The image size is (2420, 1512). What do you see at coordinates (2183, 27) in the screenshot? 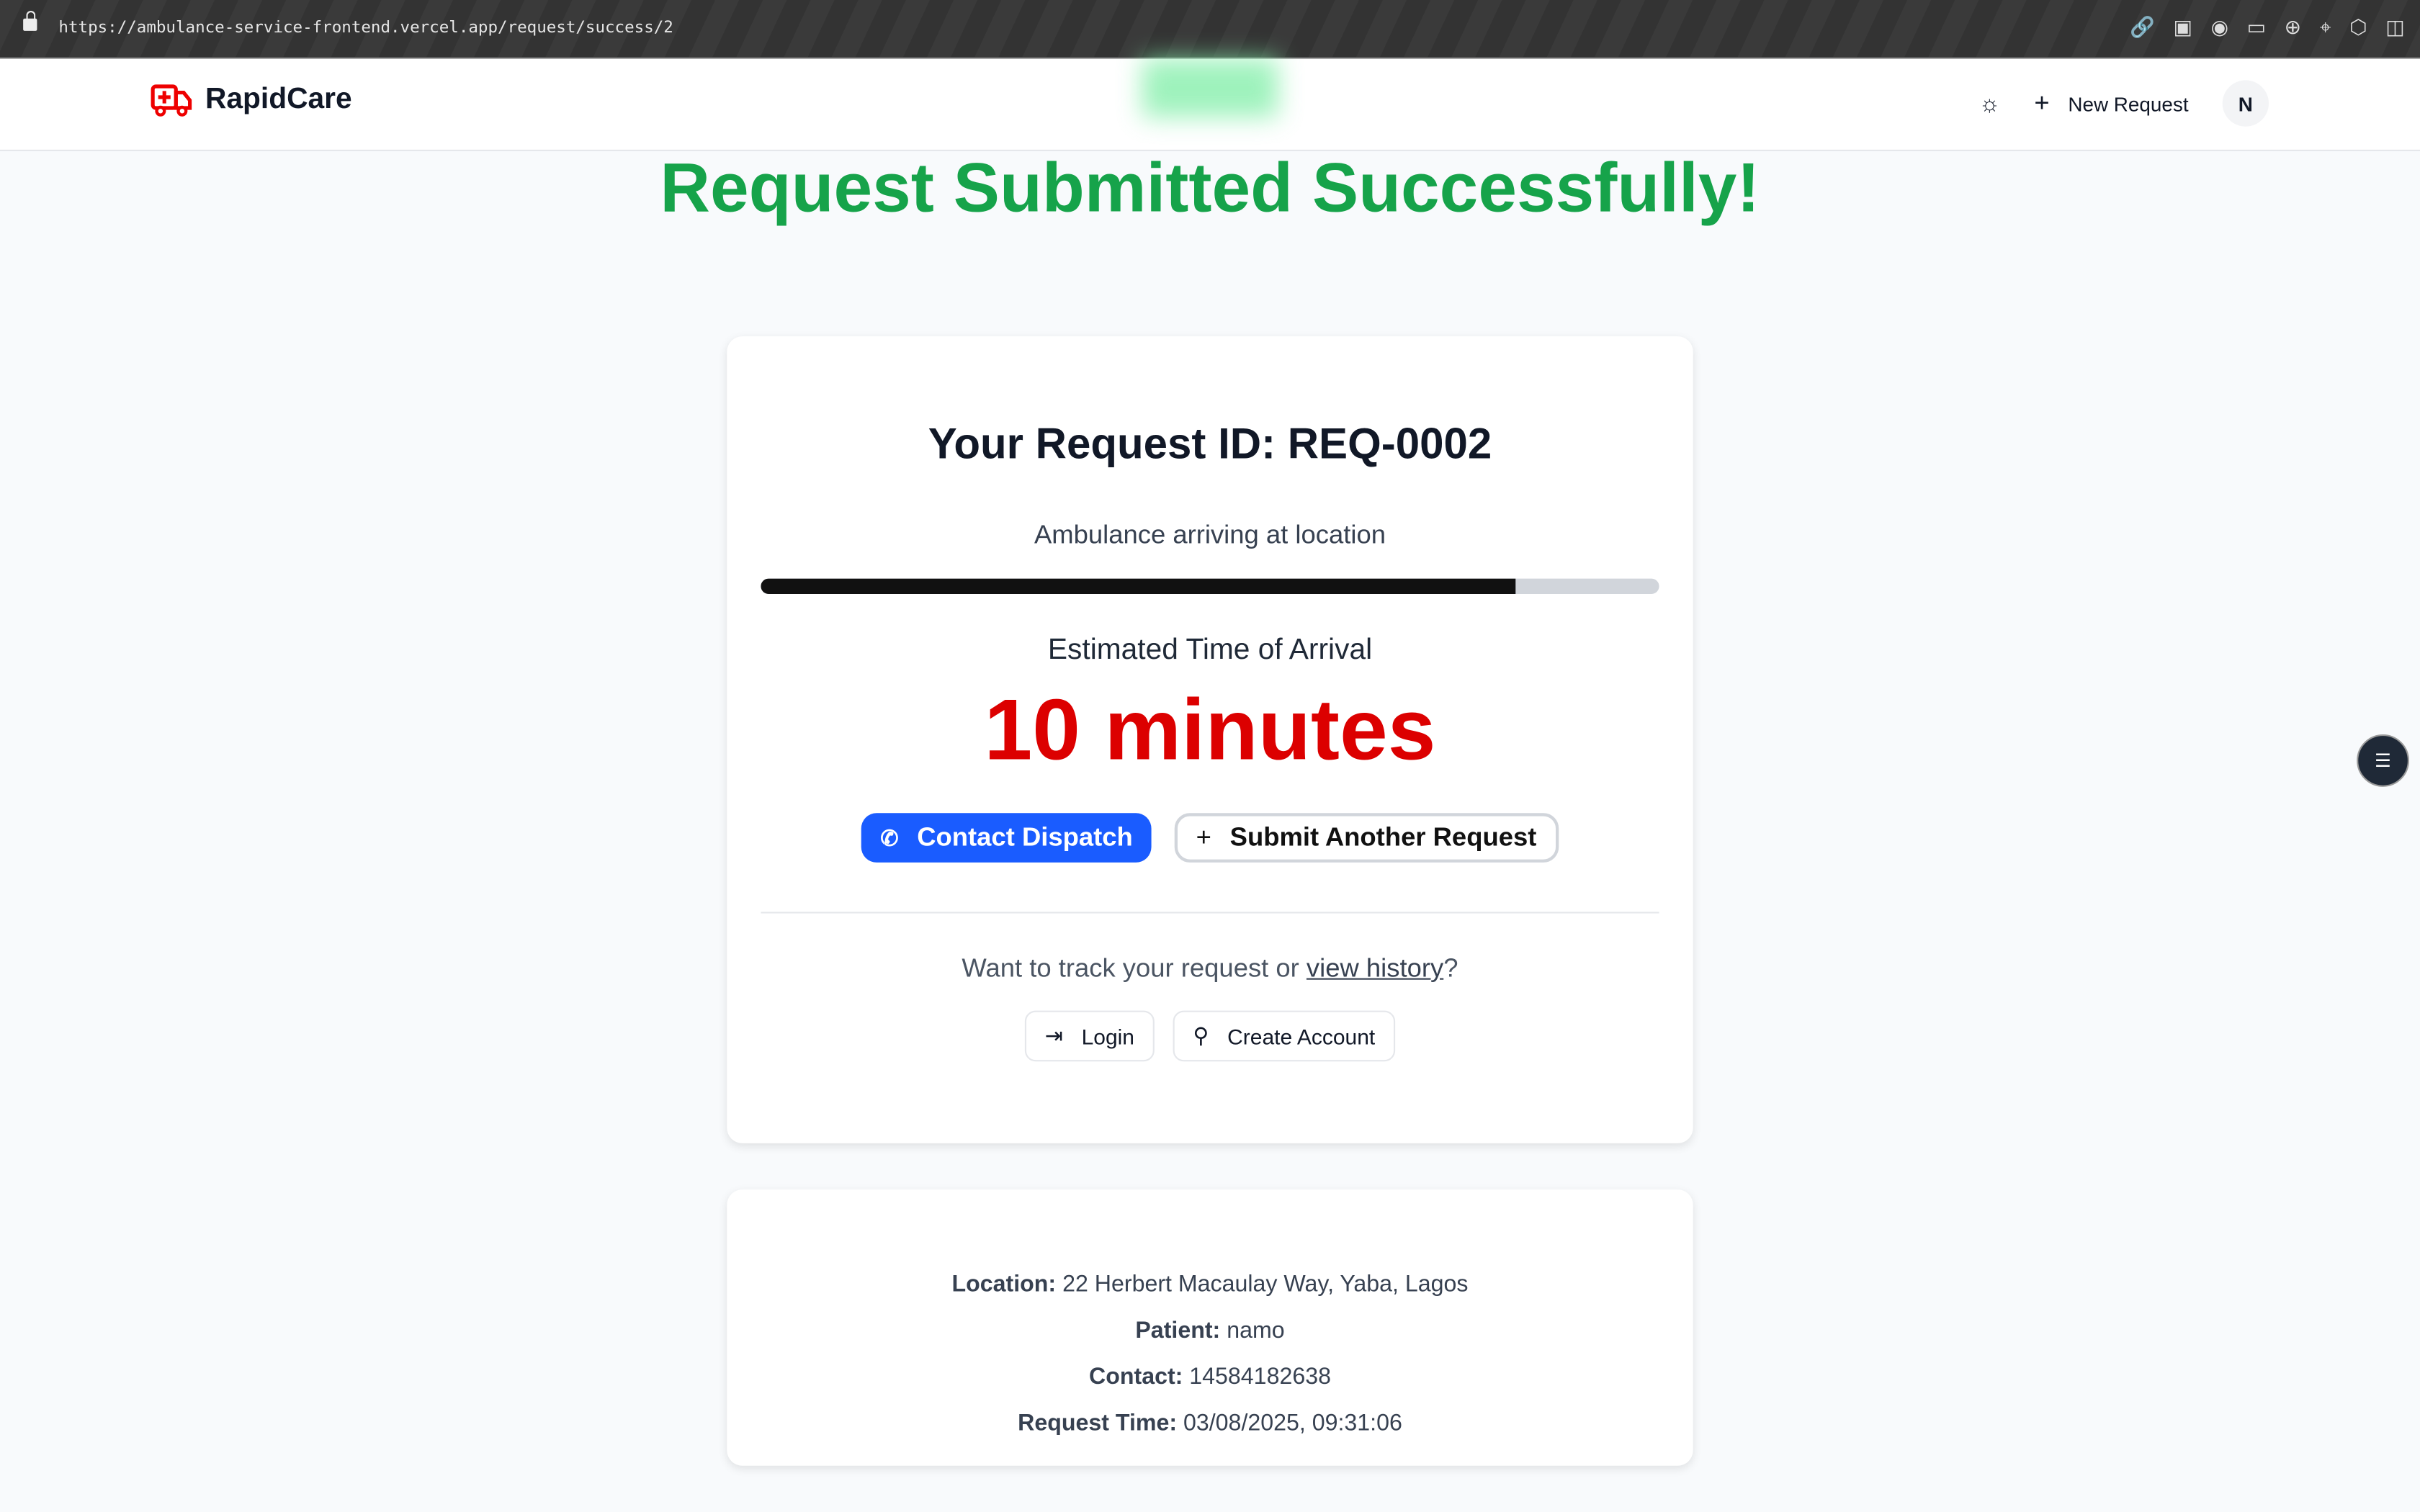
I see `screenshot-icon: ▣` at bounding box center [2183, 27].